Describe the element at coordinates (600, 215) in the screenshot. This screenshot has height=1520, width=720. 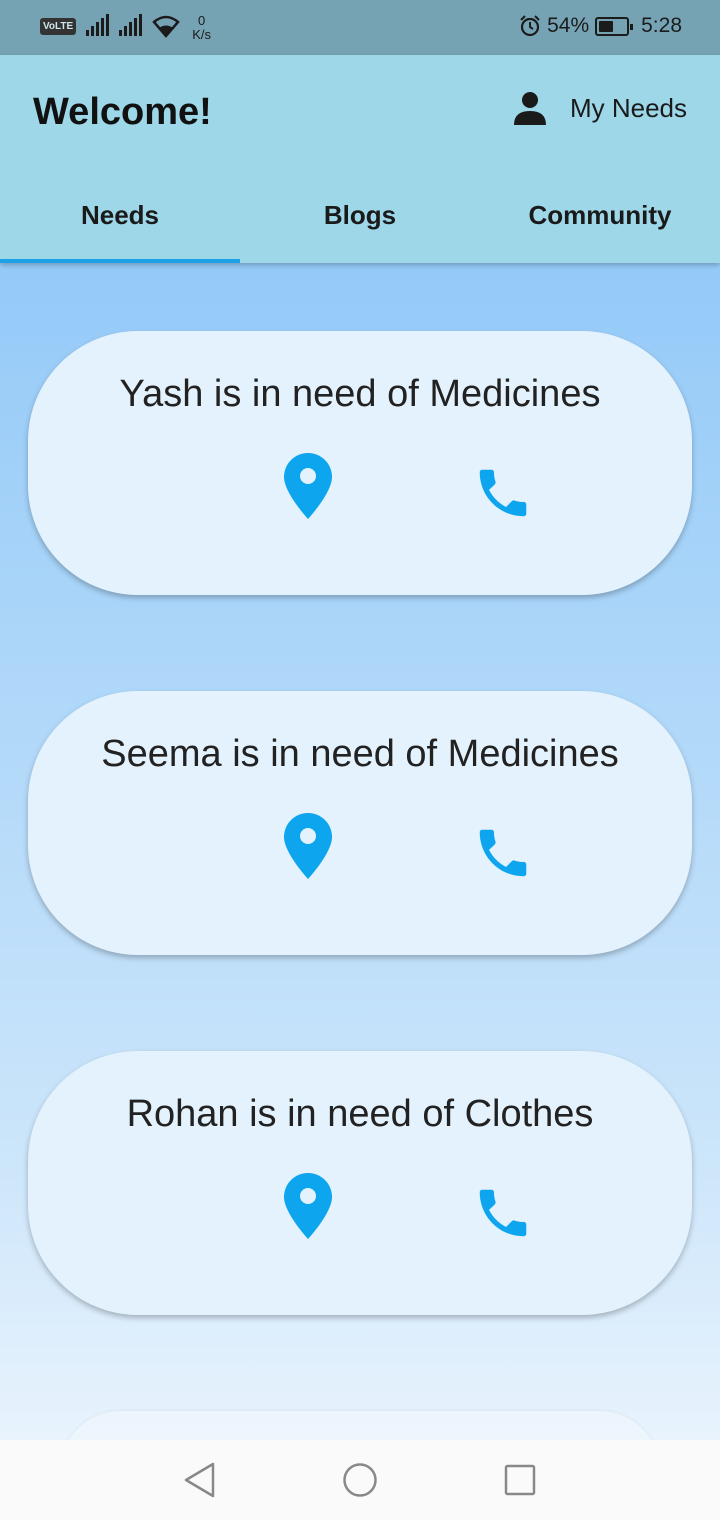
I see `tab-community-label: Community` at that location.